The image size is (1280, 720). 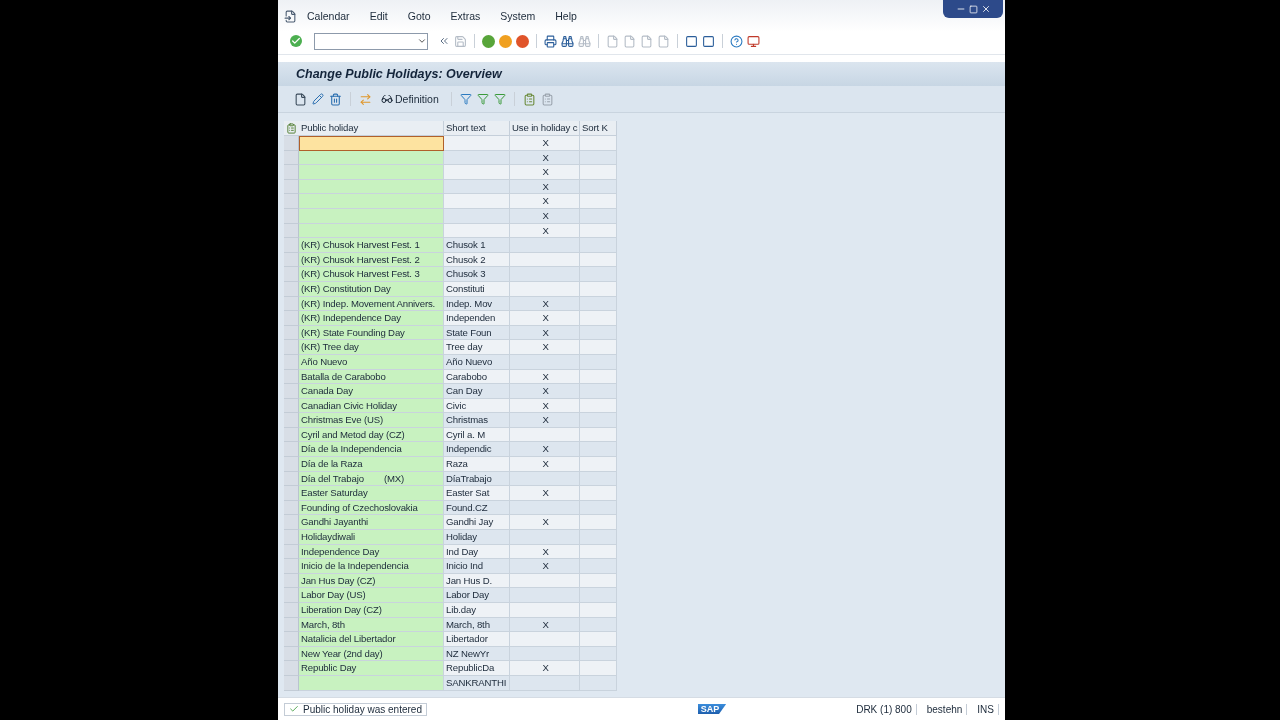 What do you see at coordinates (371, 318) in the screenshot?
I see `holiday-input: (KR) Independence Day` at bounding box center [371, 318].